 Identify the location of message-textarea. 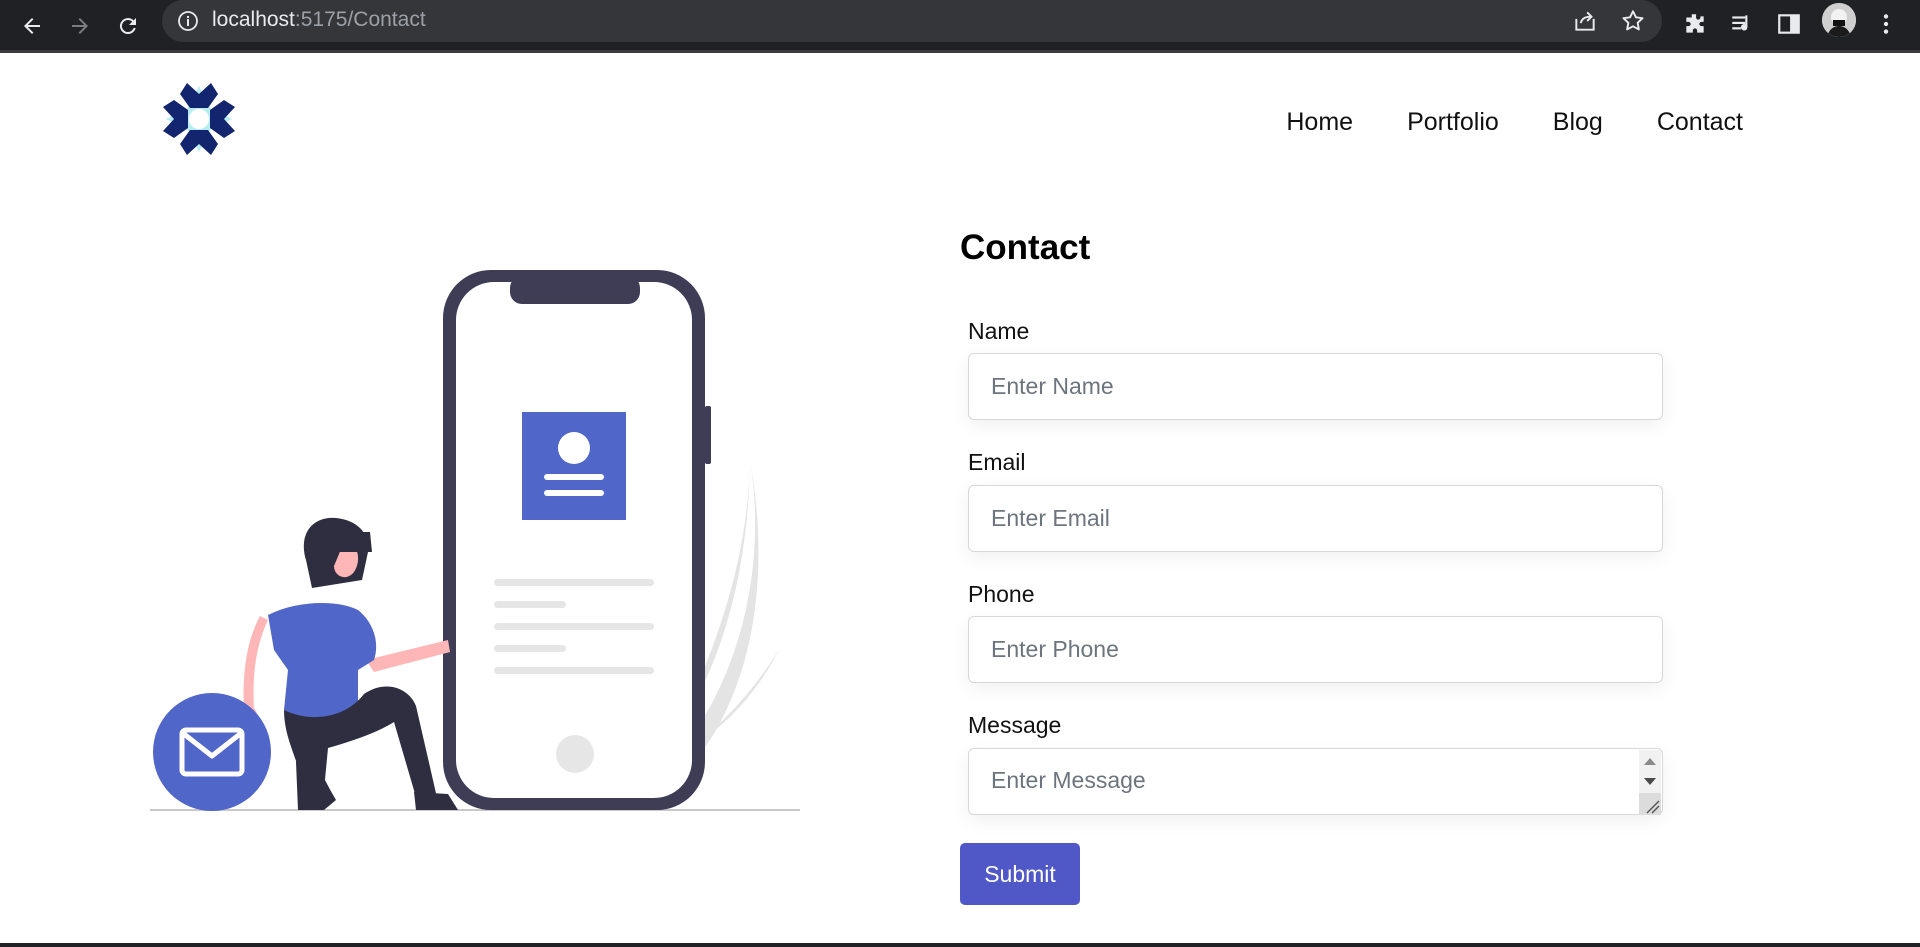
(1315, 781).